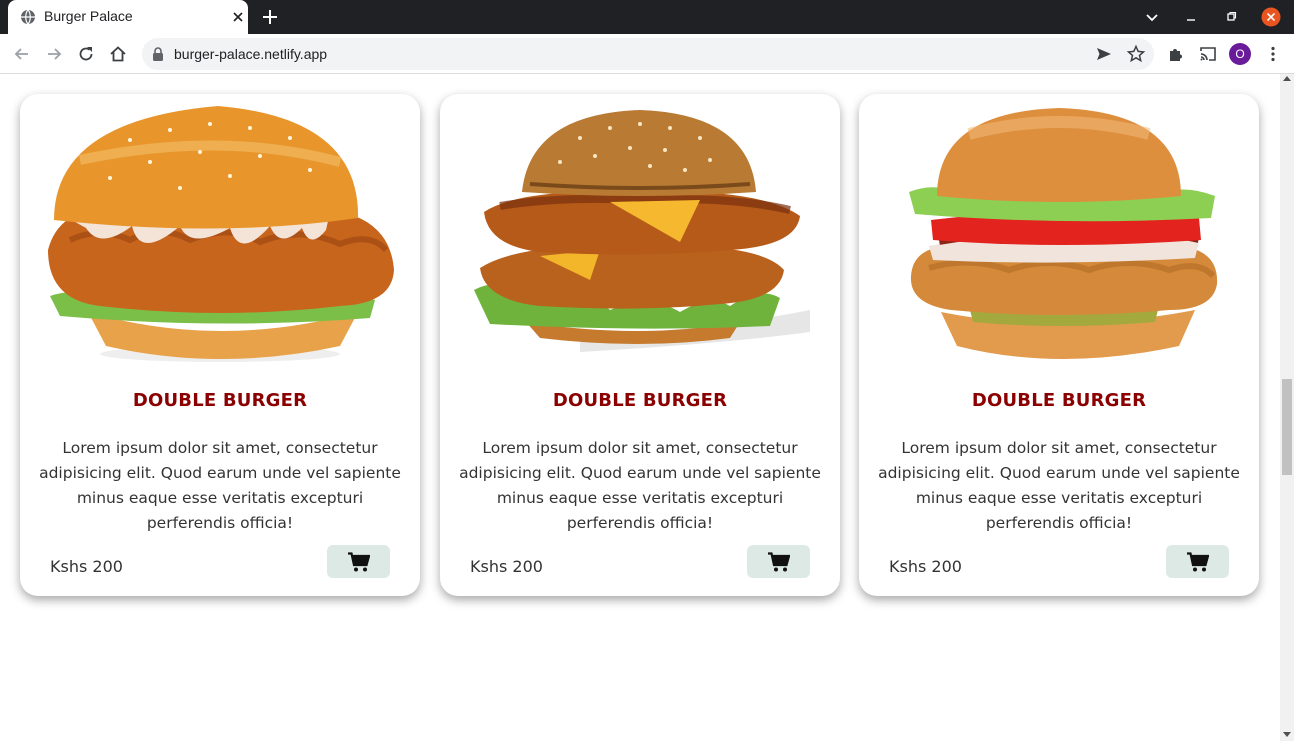 The width and height of the screenshot is (1294, 741). I want to click on new-tab-icon, so click(270, 17).